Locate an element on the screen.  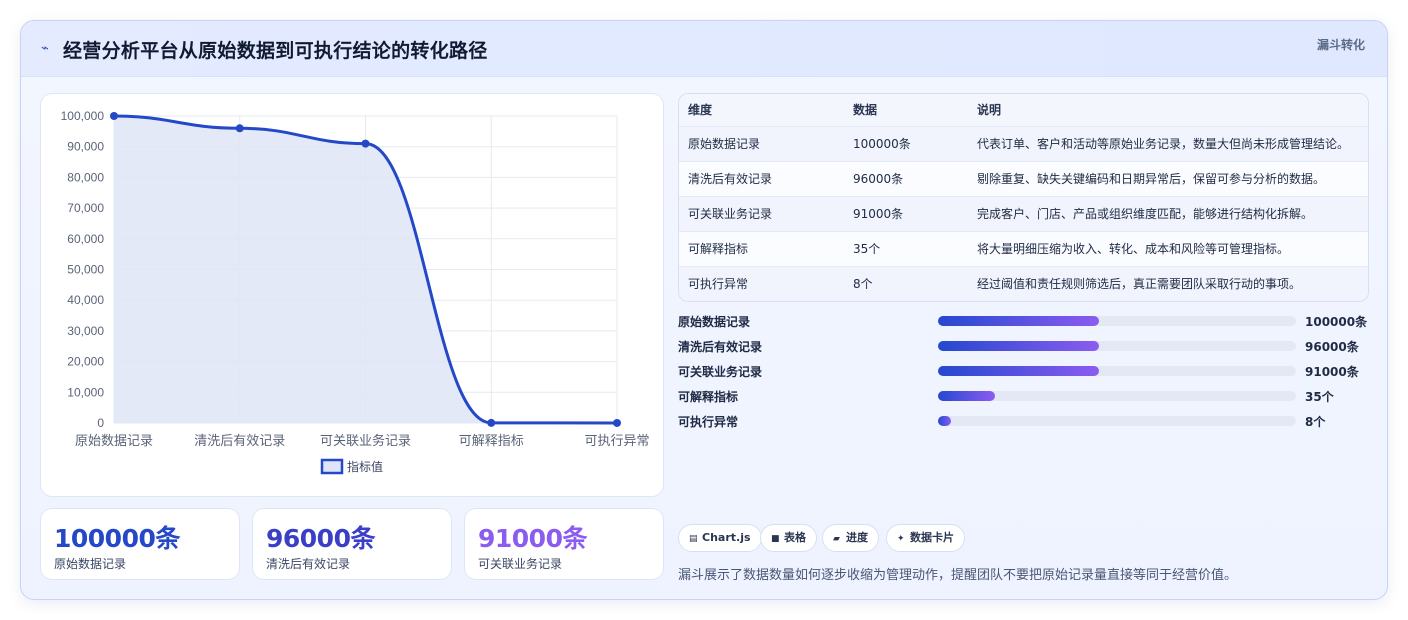
y-tick-label: 50,000 is located at coordinates (85, 270).